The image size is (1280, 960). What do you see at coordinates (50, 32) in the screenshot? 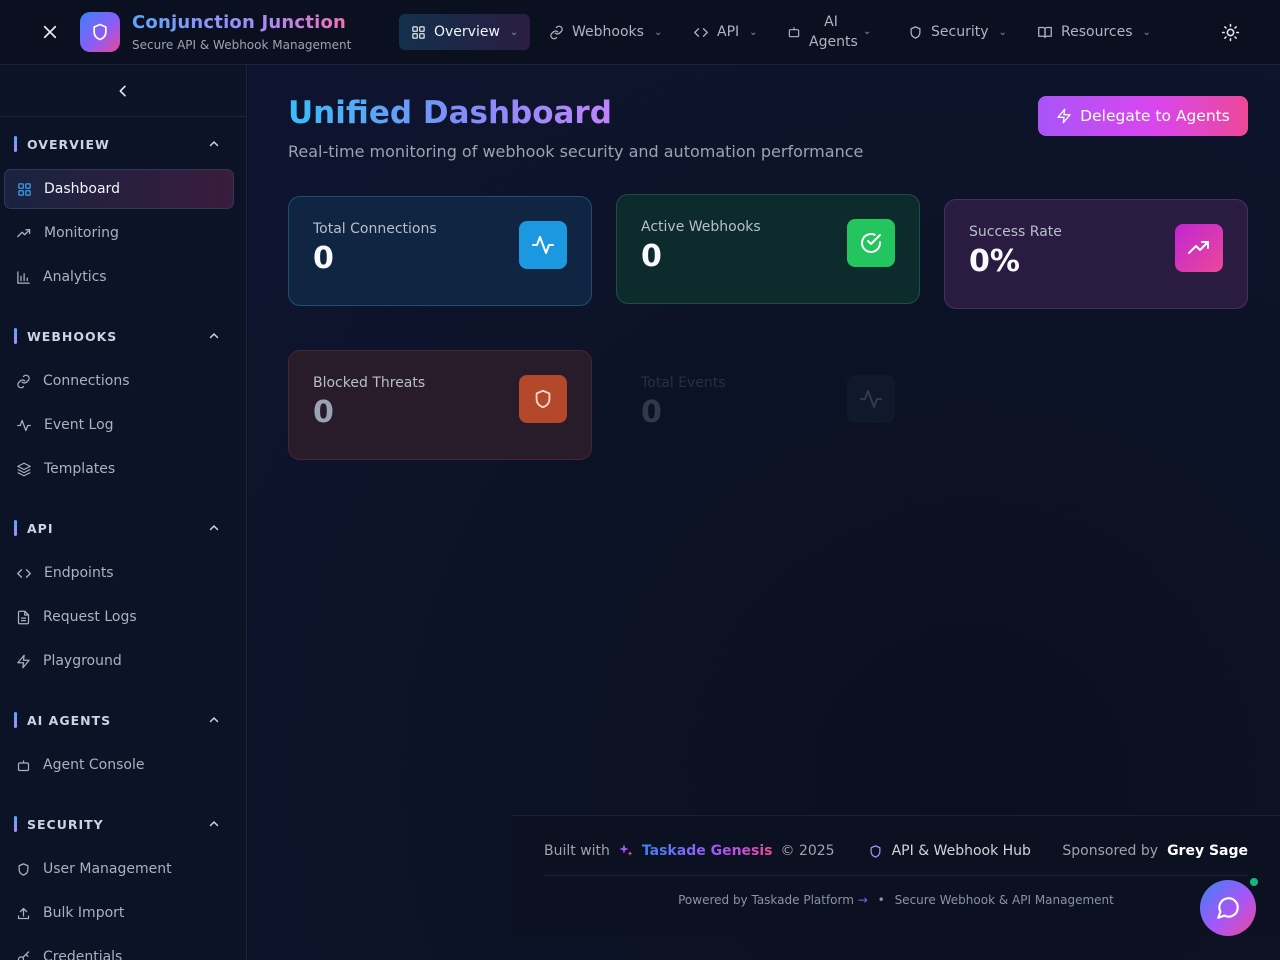
I see `close-menu-button` at bounding box center [50, 32].